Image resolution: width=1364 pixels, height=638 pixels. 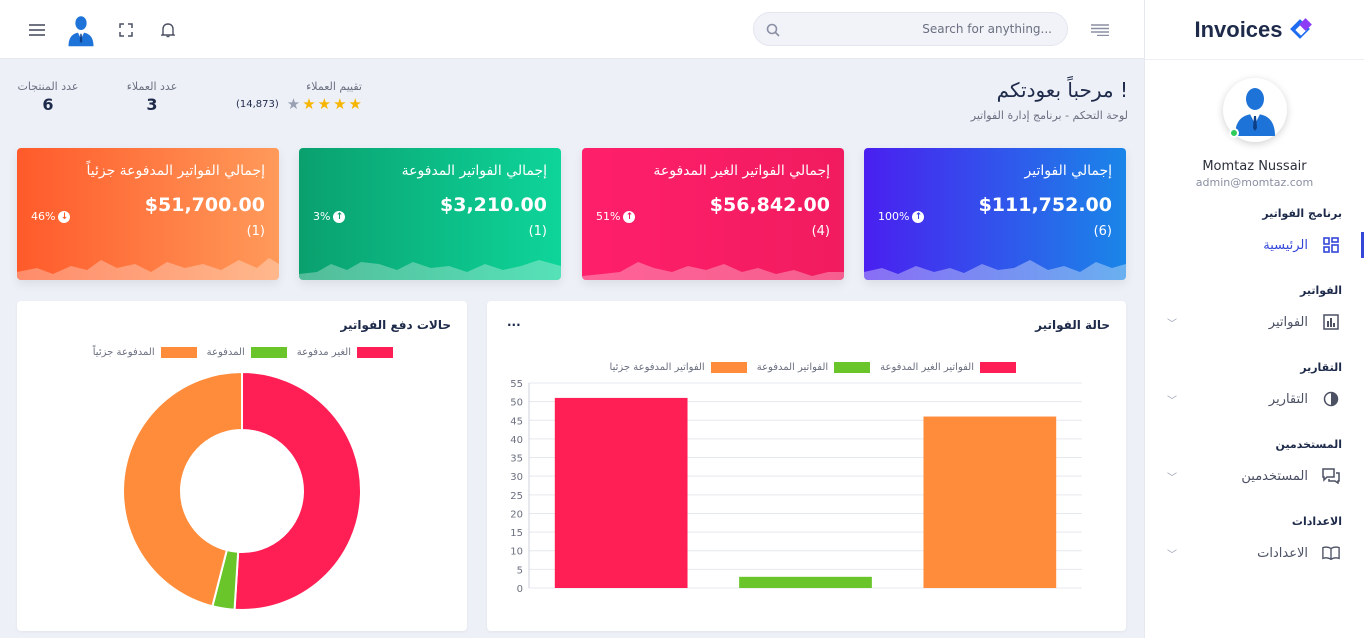 What do you see at coordinates (1254, 322) in the screenshot?
I see `sidebar-item-invoices: ﹀ الفواتير` at bounding box center [1254, 322].